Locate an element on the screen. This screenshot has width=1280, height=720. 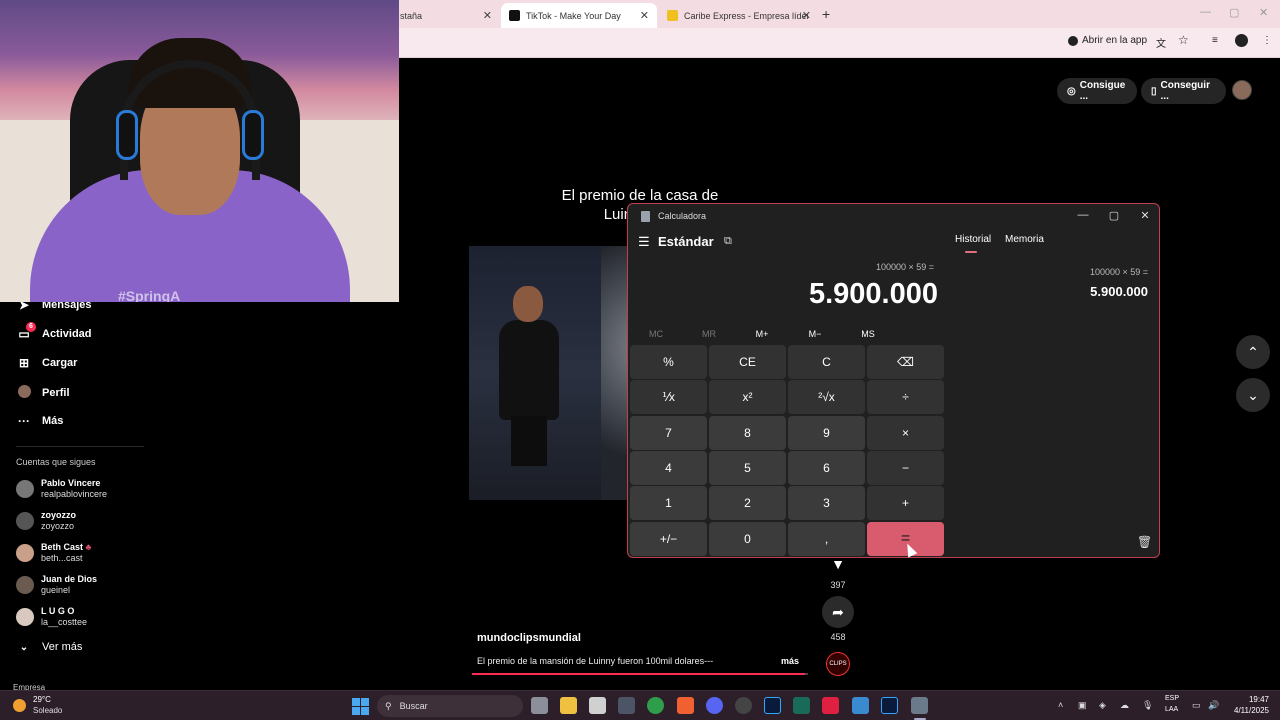
nav-item-more: ··· Más is located at coordinates (39, 421).